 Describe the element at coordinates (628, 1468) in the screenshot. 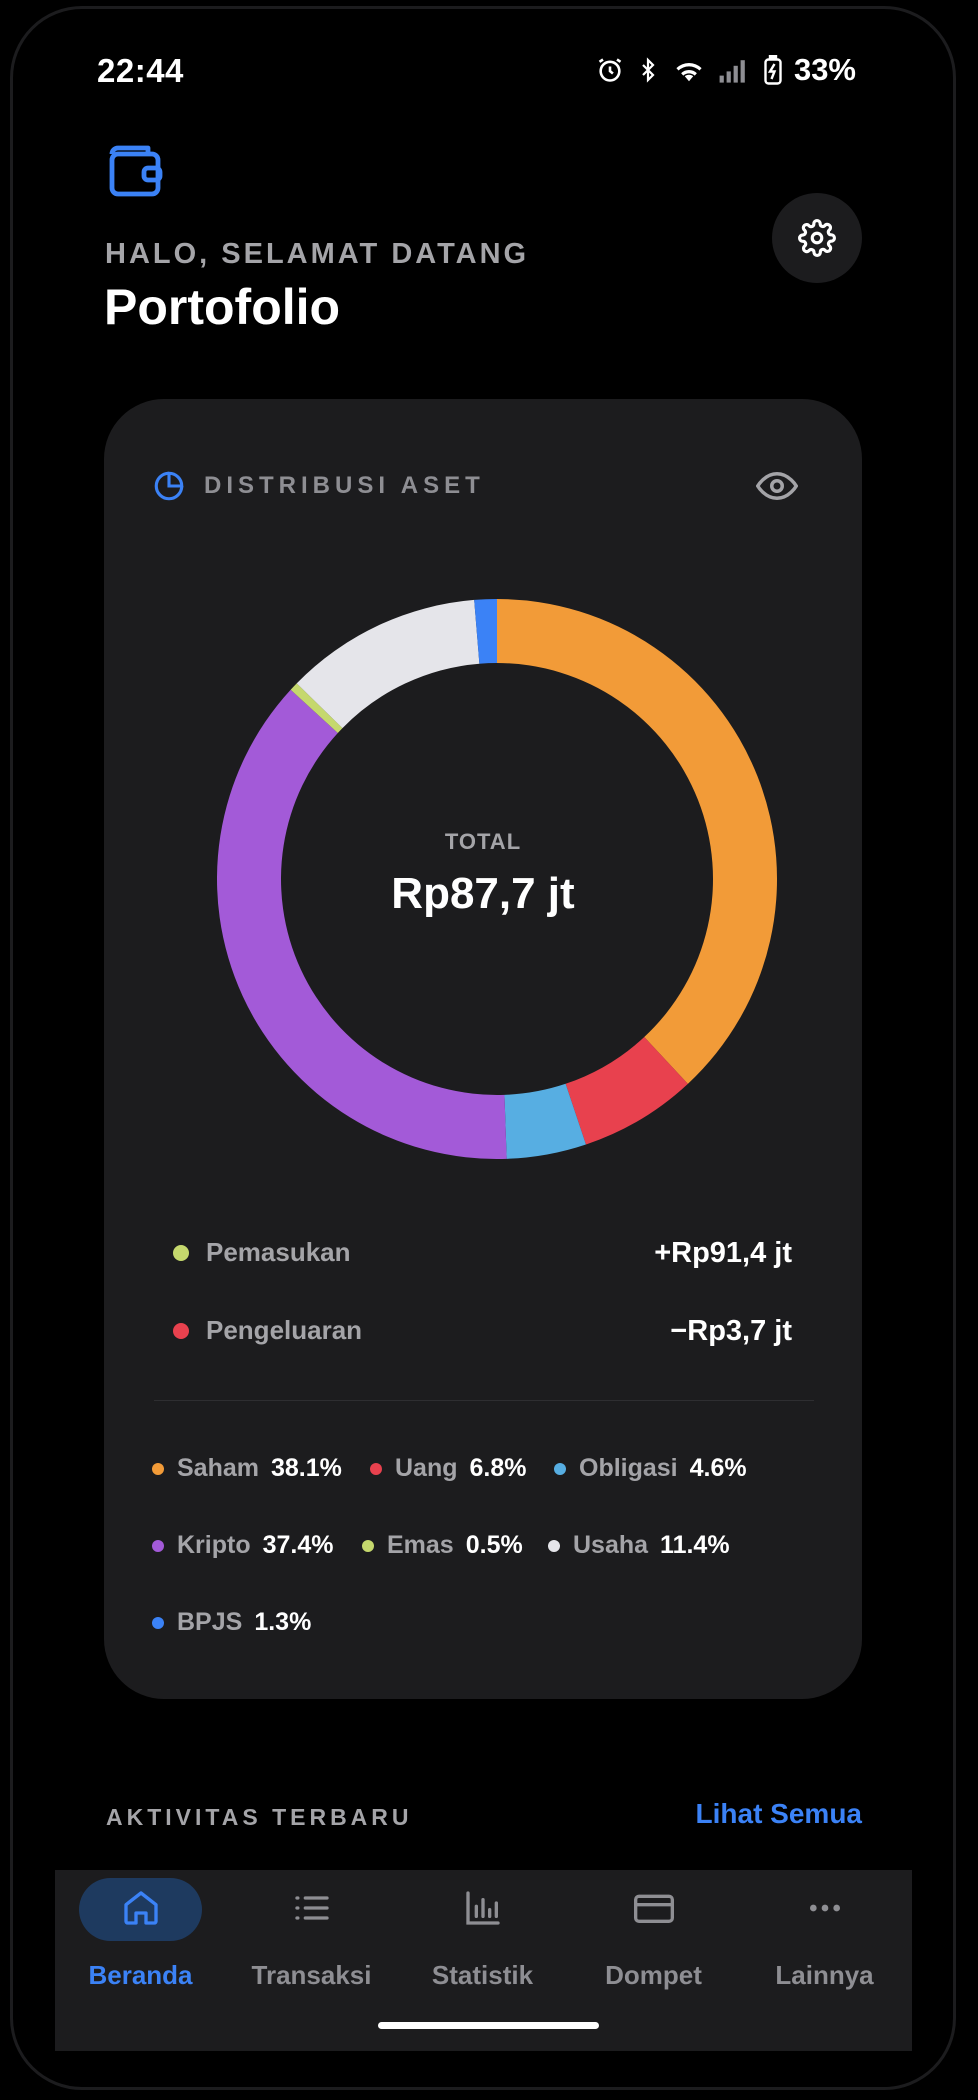

I see `legend-name: Obligasi` at that location.